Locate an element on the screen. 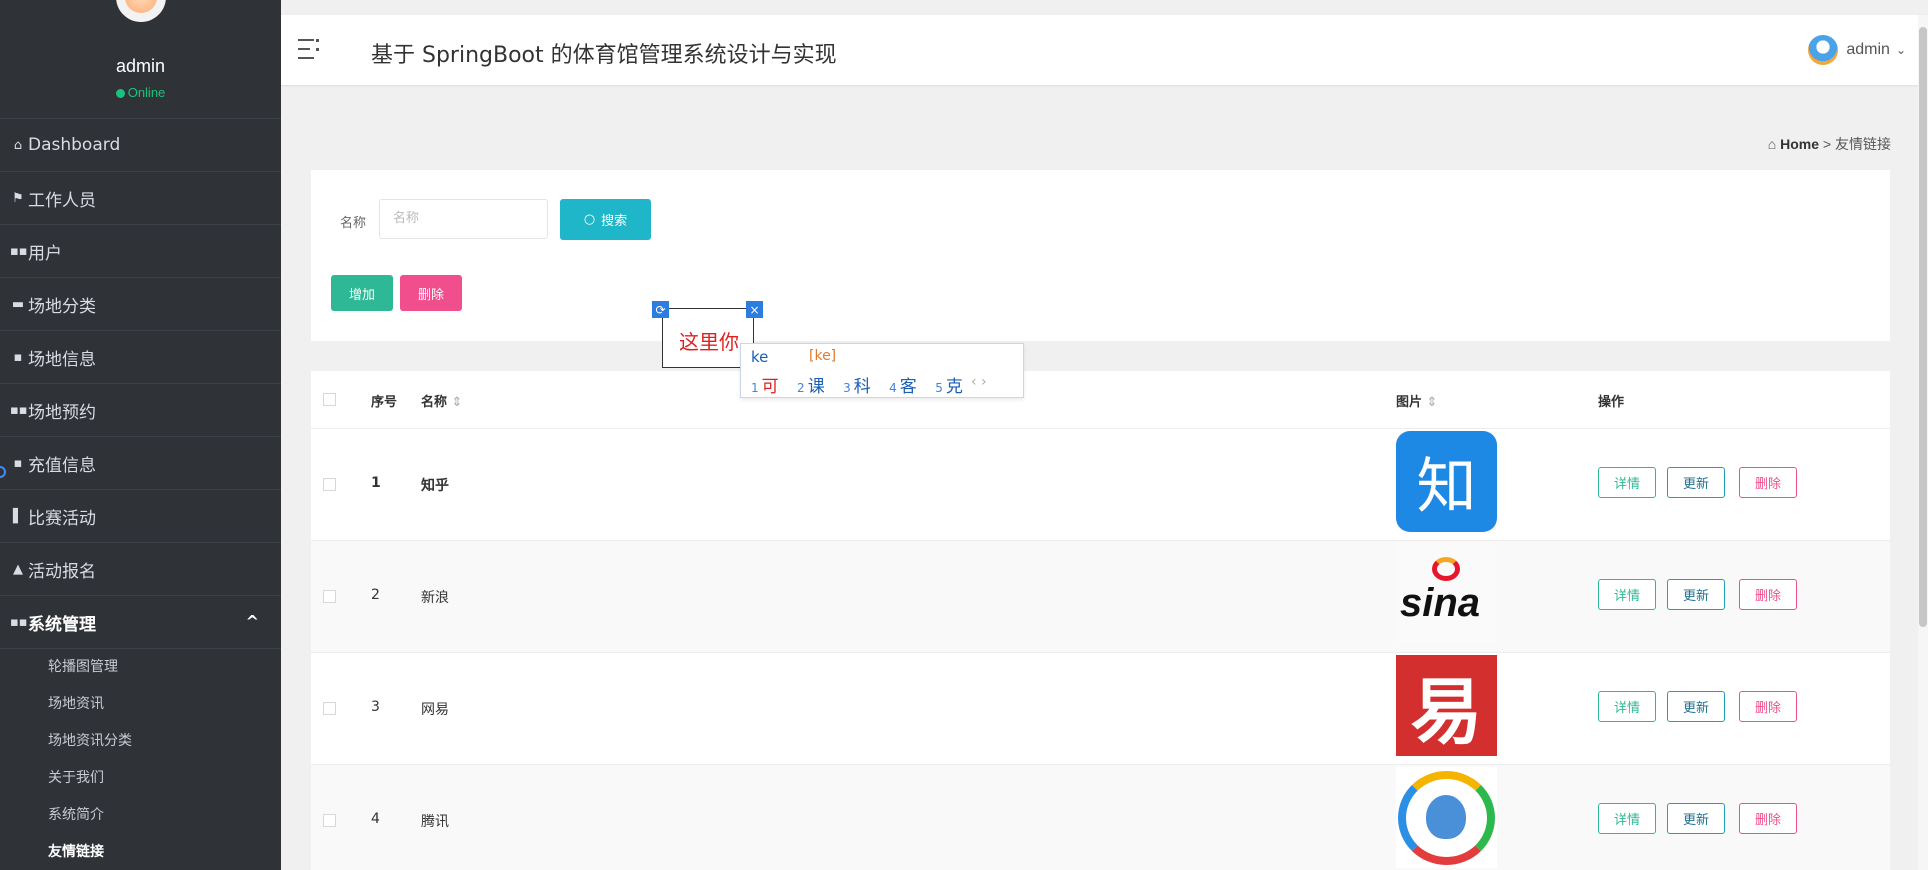 The height and width of the screenshot is (870, 1928). ime-candidate: 2课 is located at coordinates (811, 387).